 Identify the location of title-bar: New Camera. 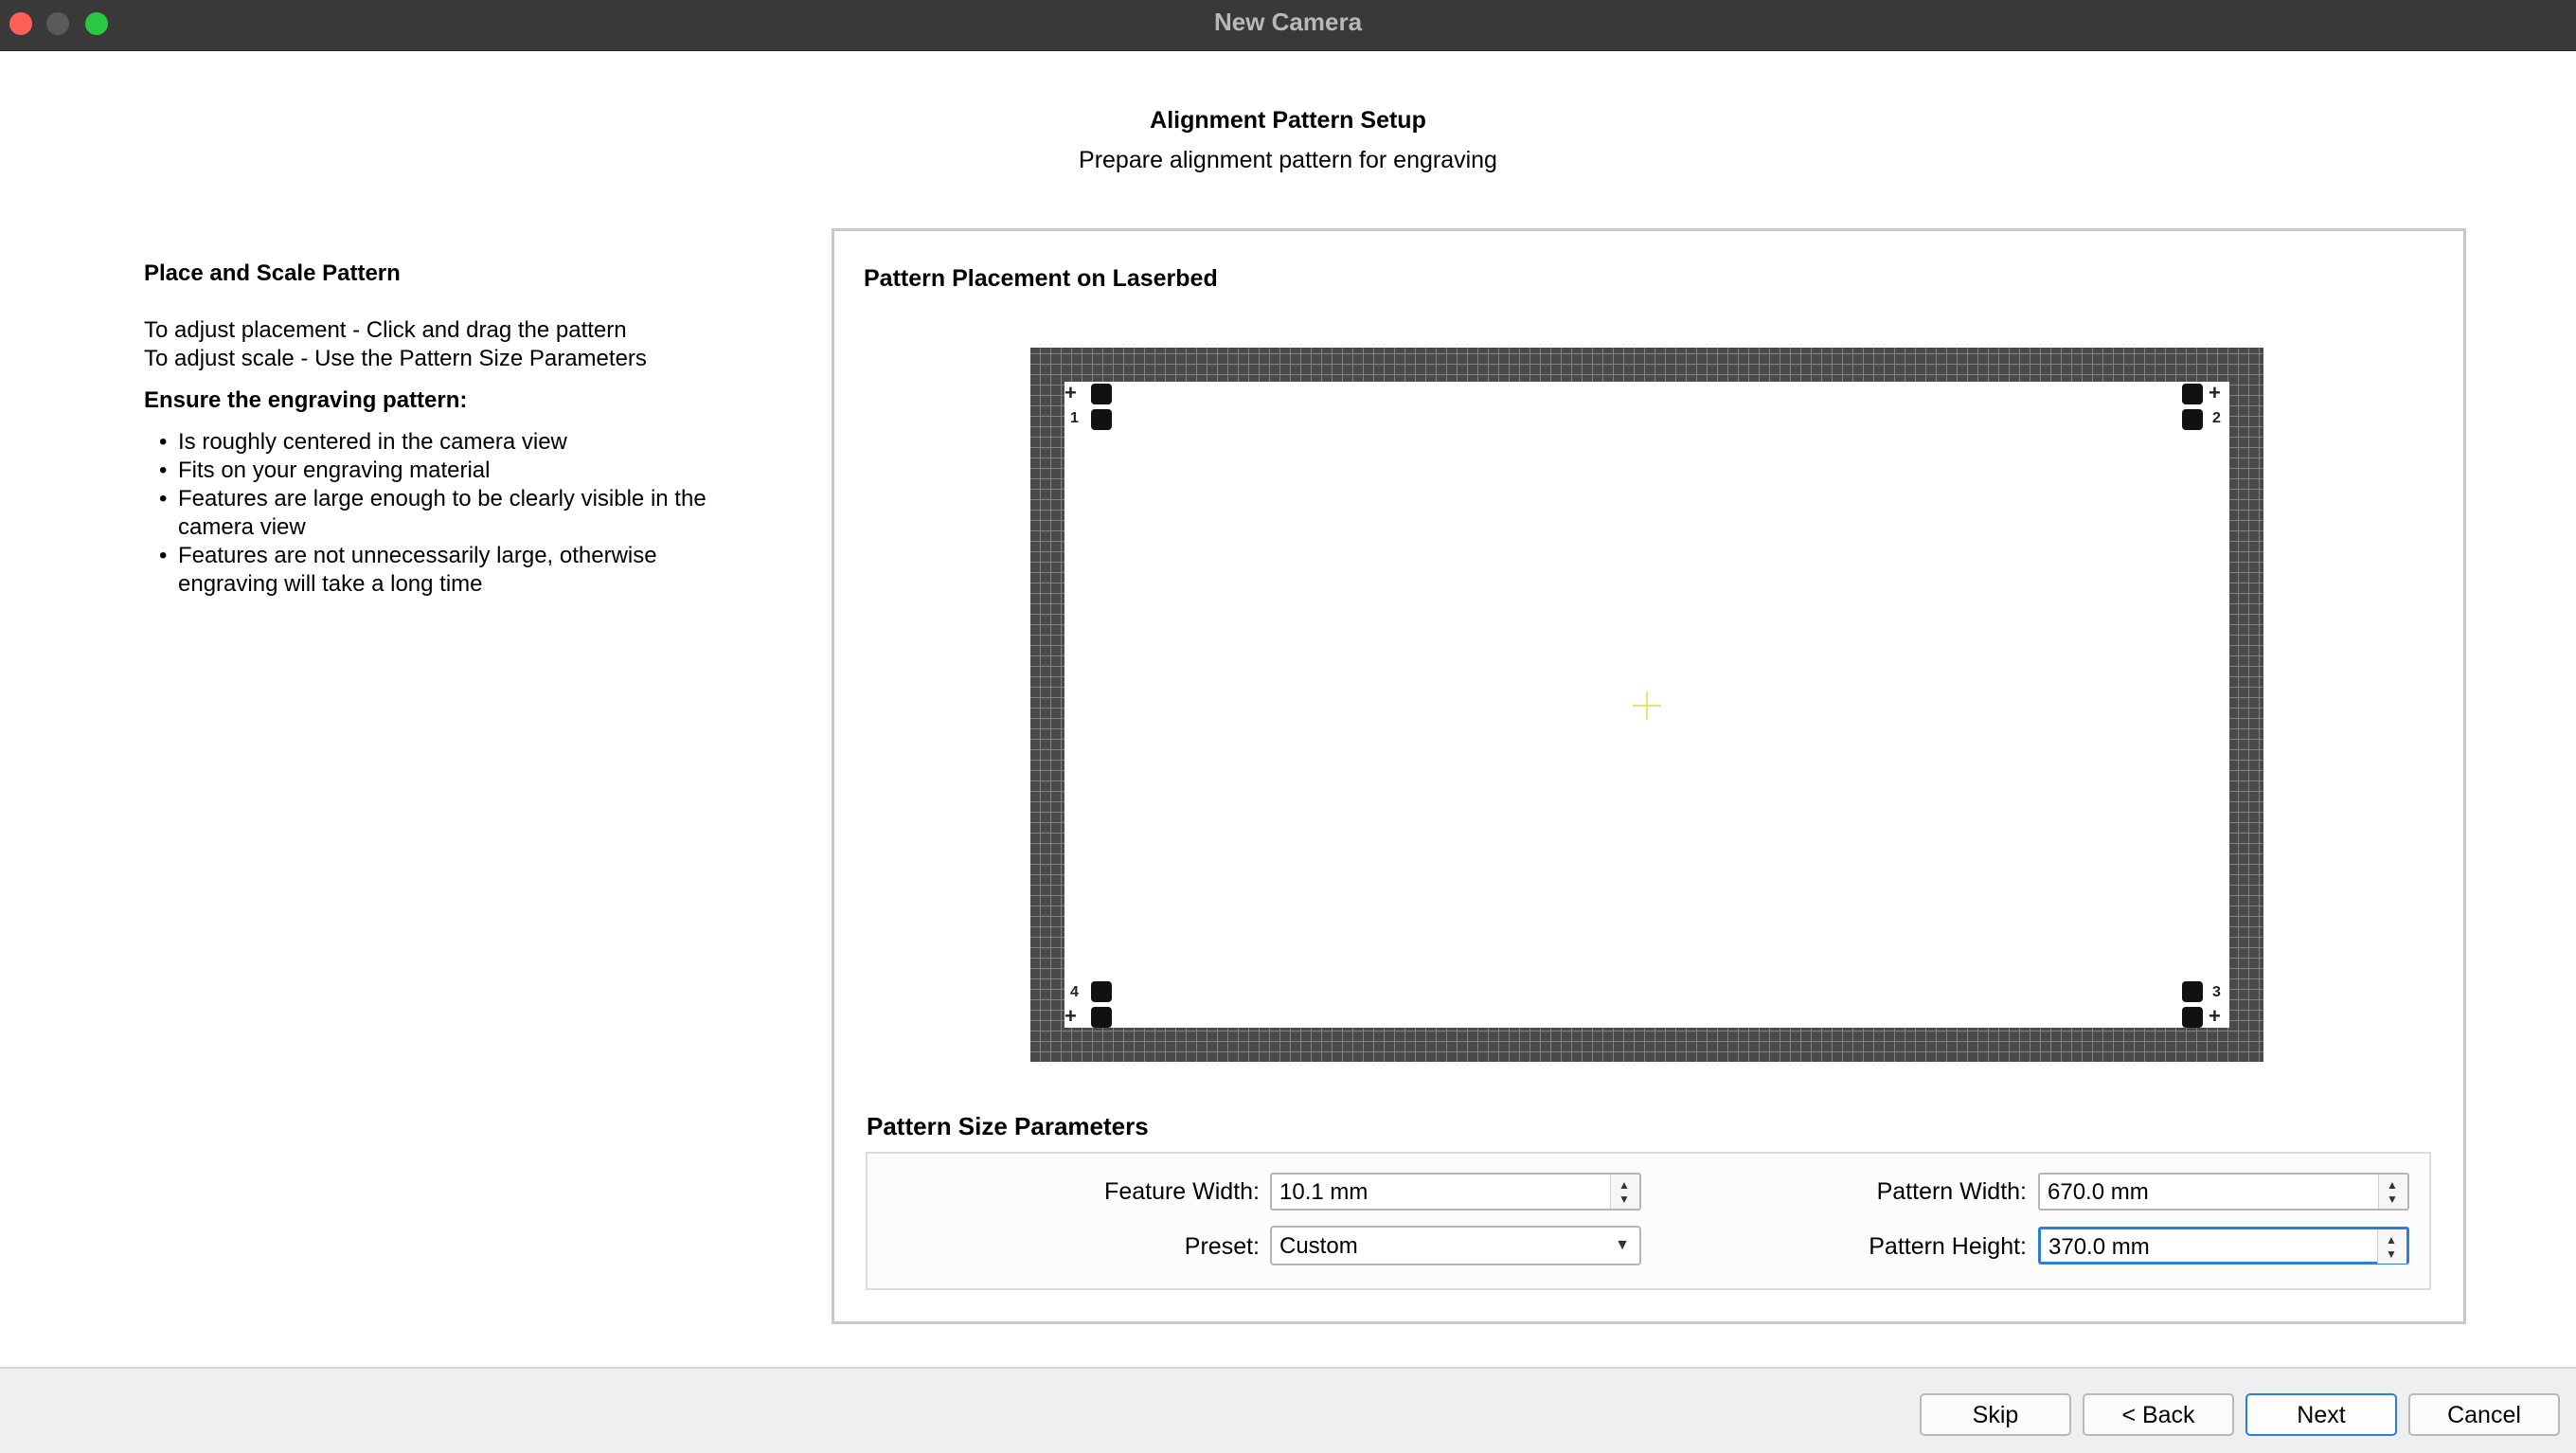
(1288, 25).